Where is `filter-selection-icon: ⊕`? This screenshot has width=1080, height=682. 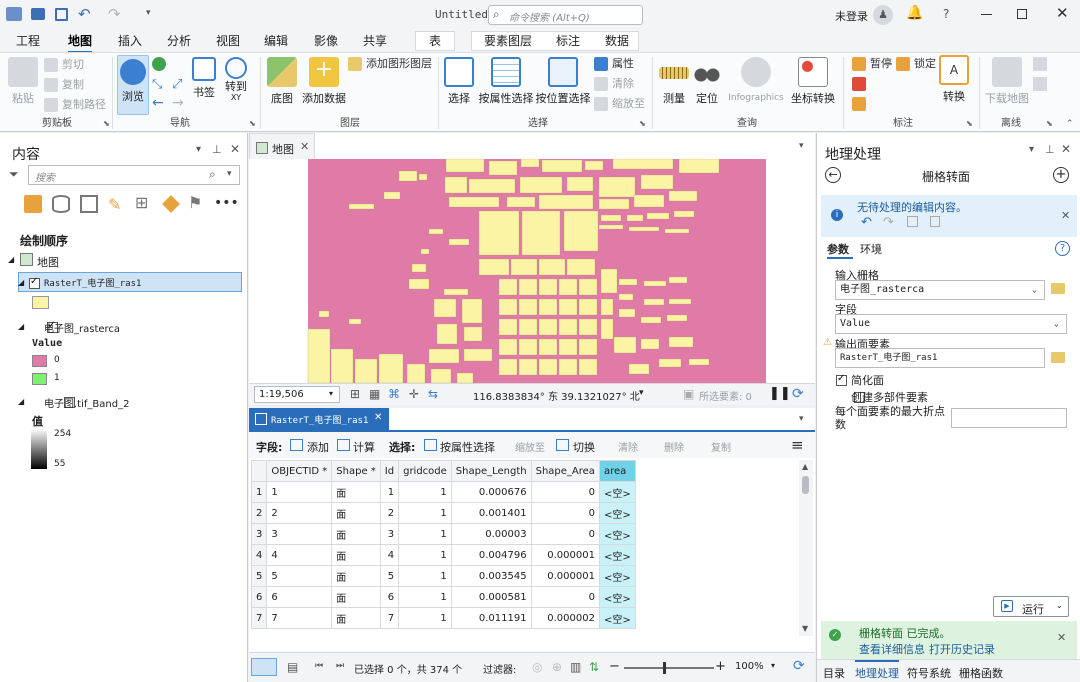
filter-selection-icon: ⊕ is located at coordinates (557, 667).